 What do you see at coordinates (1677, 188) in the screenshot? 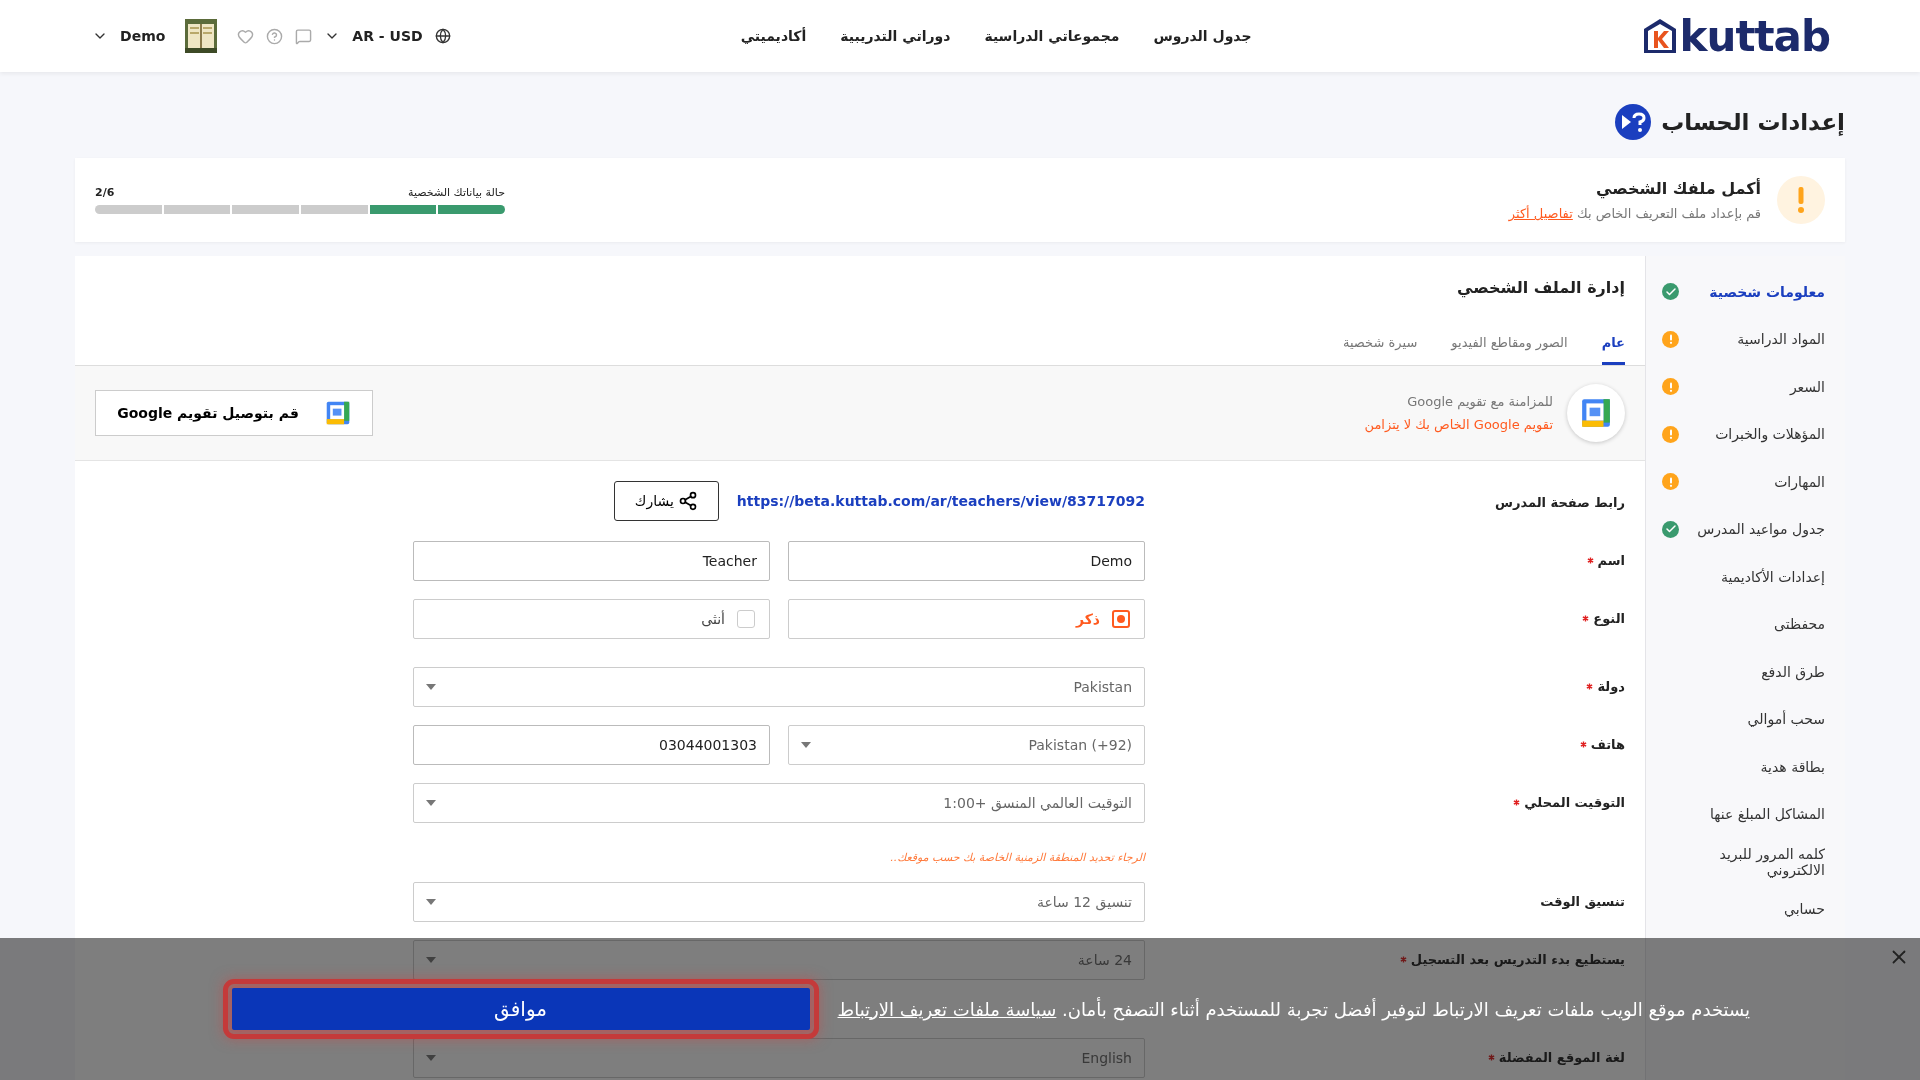
I see `card-title: أكمل ملفك الشخصي` at bounding box center [1677, 188].